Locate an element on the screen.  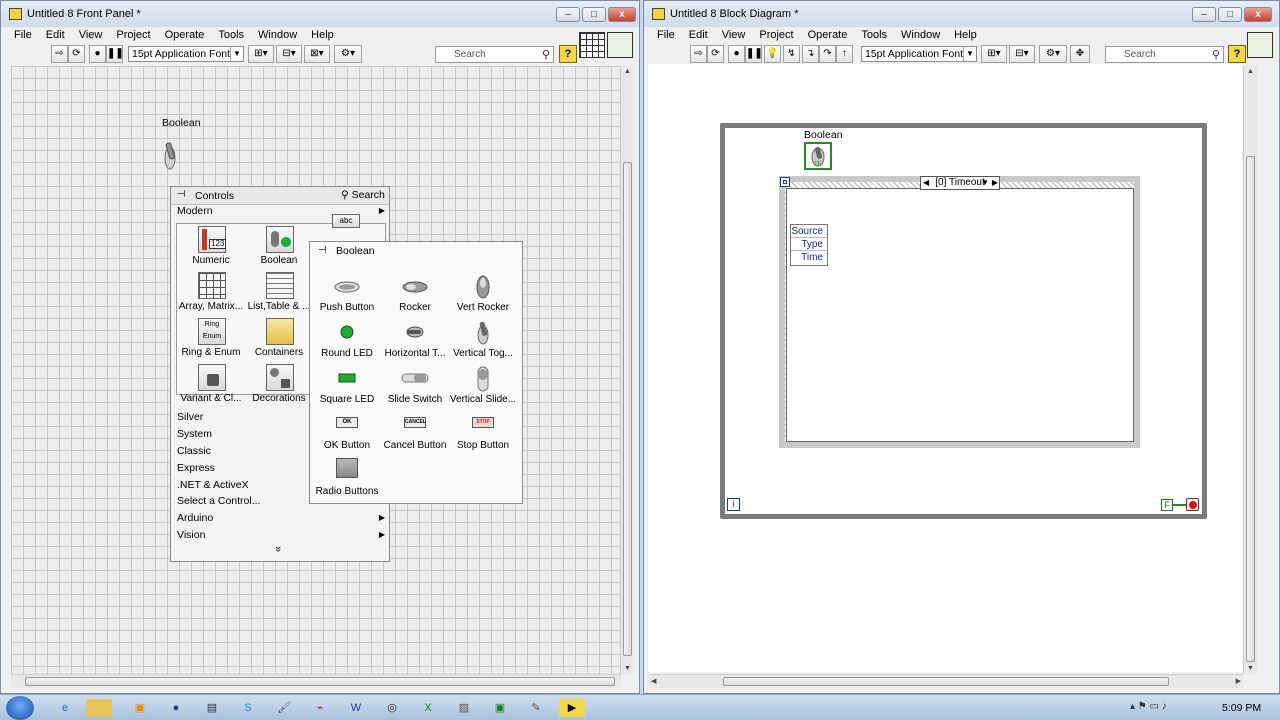
step-into-icon: ↴ is located at coordinates (810, 54).